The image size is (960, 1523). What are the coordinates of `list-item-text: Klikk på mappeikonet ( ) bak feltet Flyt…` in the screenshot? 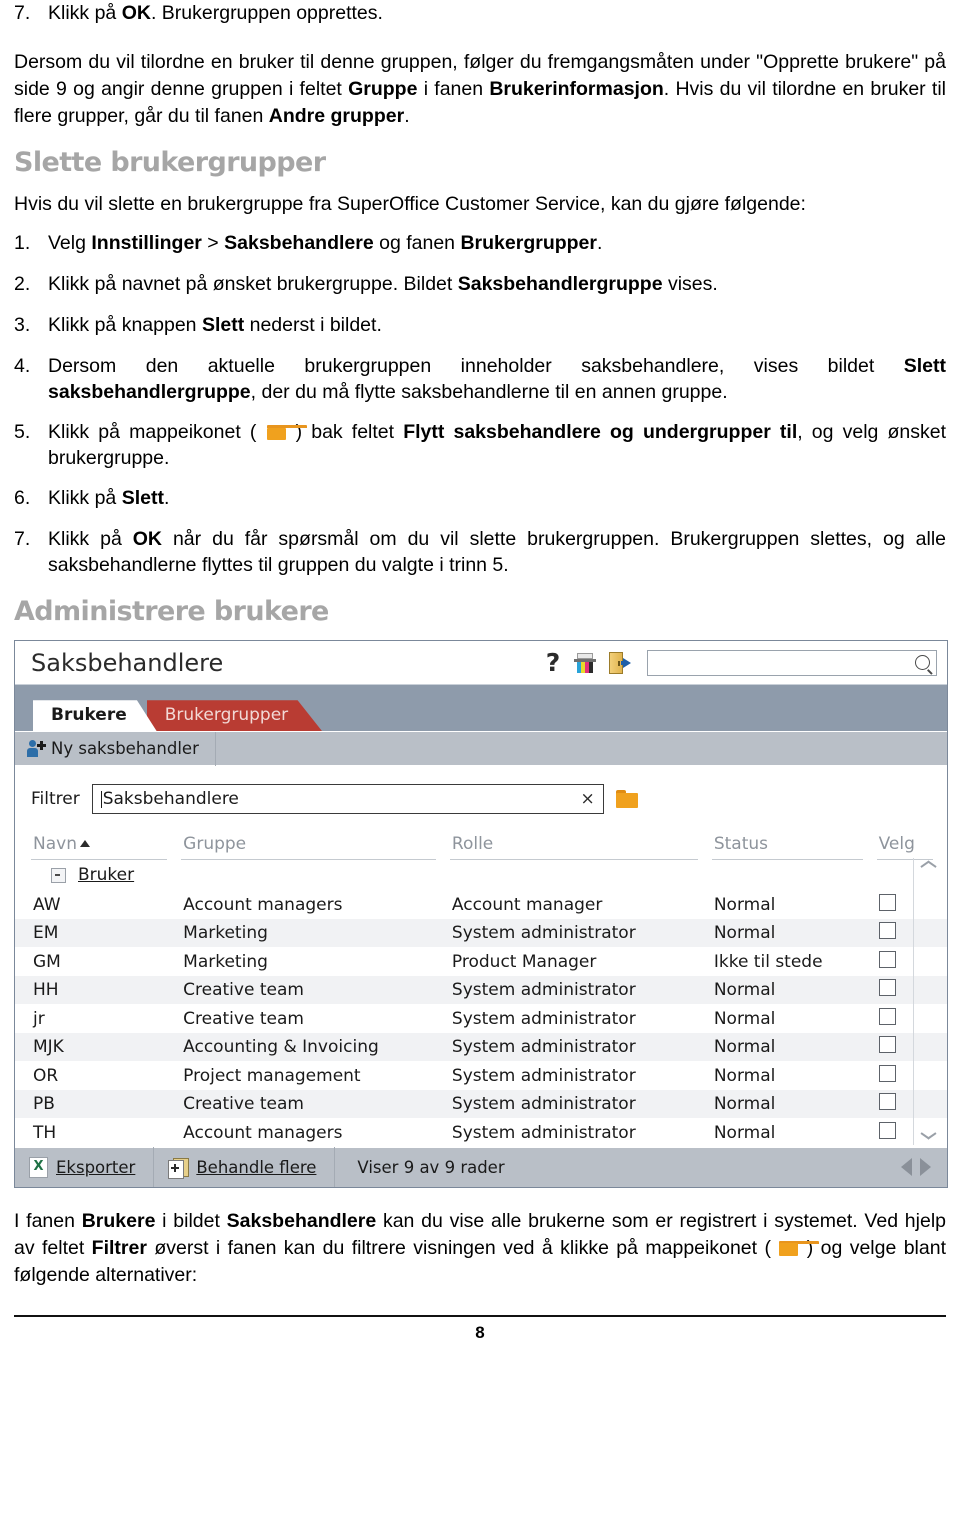 It's located at (497, 445).